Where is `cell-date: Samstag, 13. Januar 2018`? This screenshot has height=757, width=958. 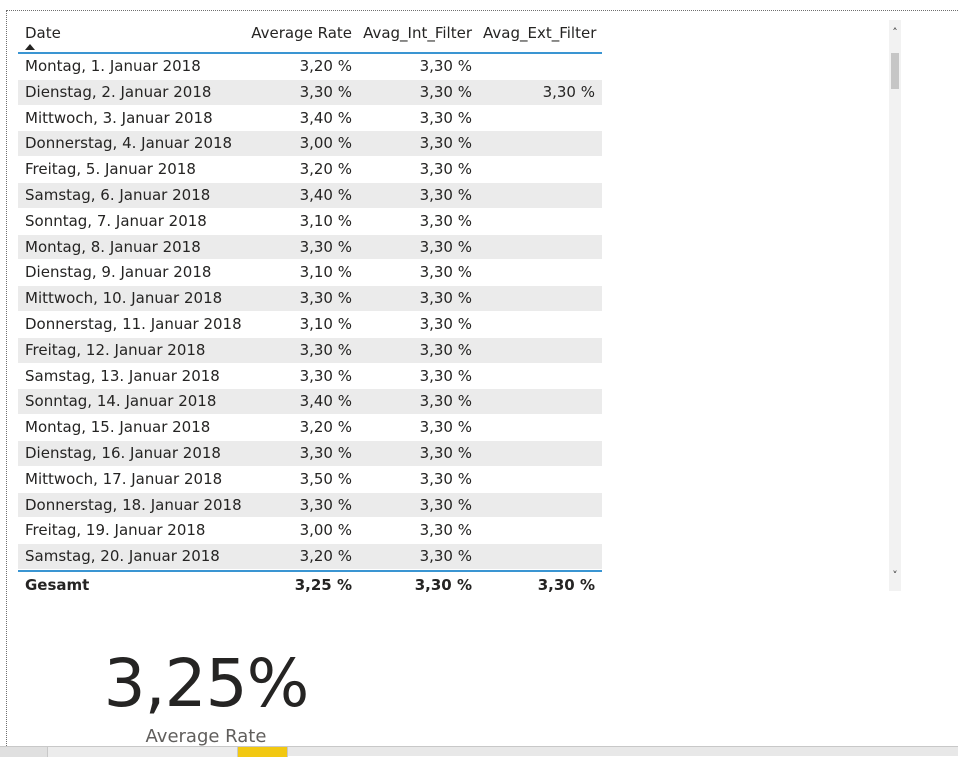
cell-date: Samstag, 13. Januar 2018 is located at coordinates (122, 375).